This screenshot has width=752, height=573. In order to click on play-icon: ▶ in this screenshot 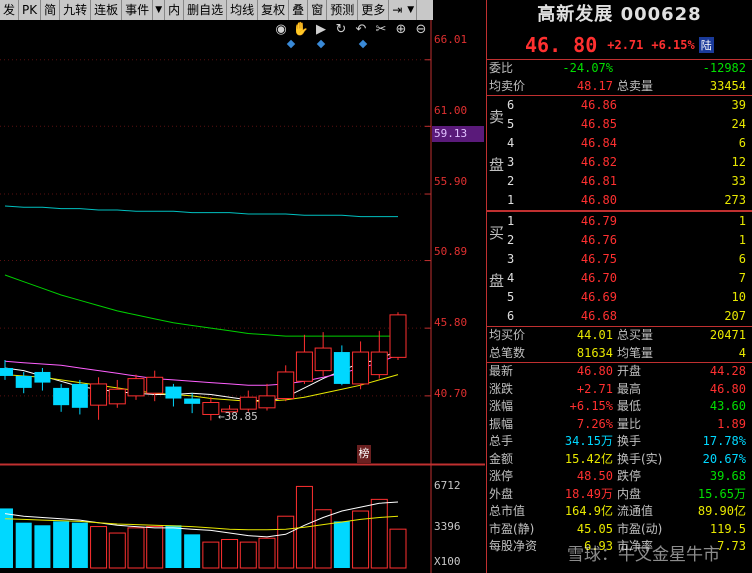, I will do `click(321, 29)`.